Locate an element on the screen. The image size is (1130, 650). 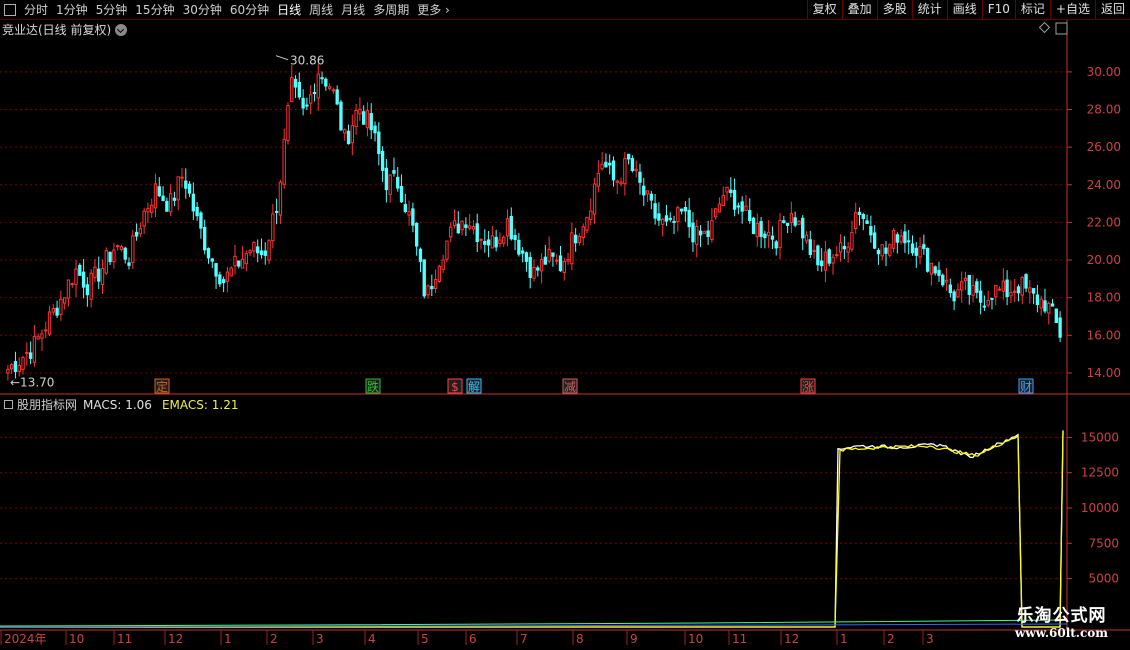
price-tick-label: 22.00 is located at coordinates (1104, 222).